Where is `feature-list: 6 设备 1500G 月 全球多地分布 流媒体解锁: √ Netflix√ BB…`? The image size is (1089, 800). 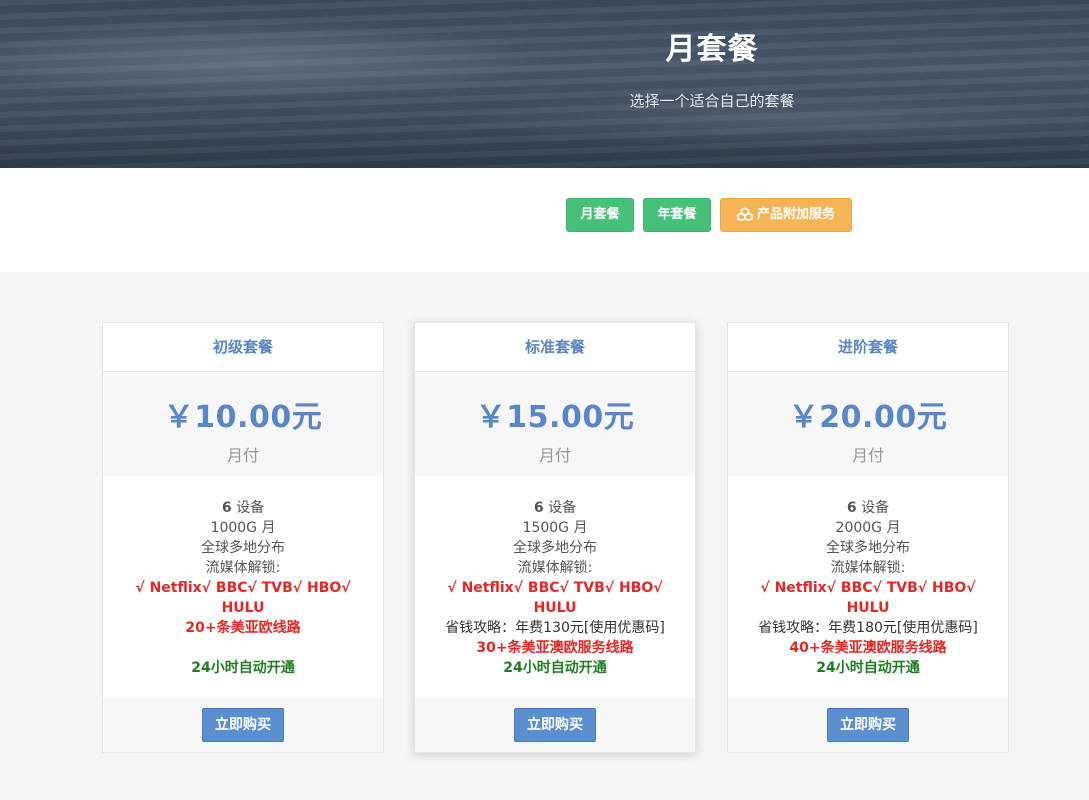 feature-list: 6 设备 1500G 月 全球多地分布 流媒体解锁: √ Netflix√ BB… is located at coordinates (555, 586).